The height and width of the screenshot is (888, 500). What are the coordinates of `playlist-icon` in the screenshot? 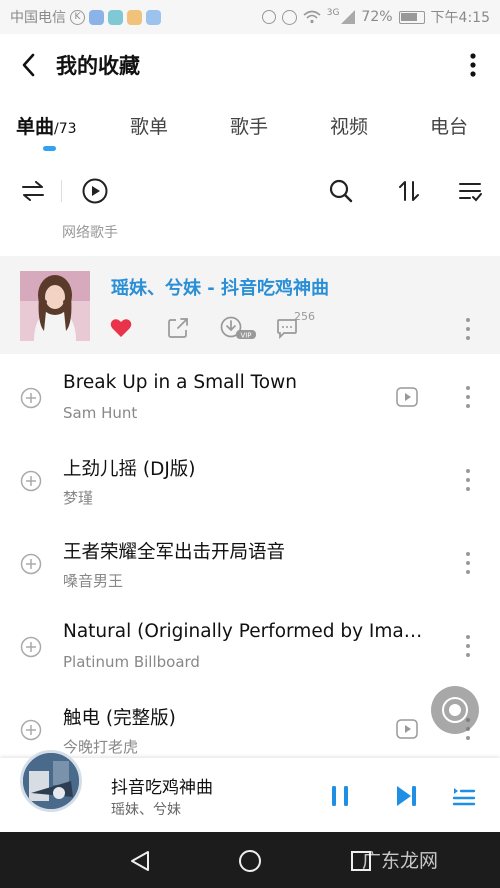 It's located at (464, 797).